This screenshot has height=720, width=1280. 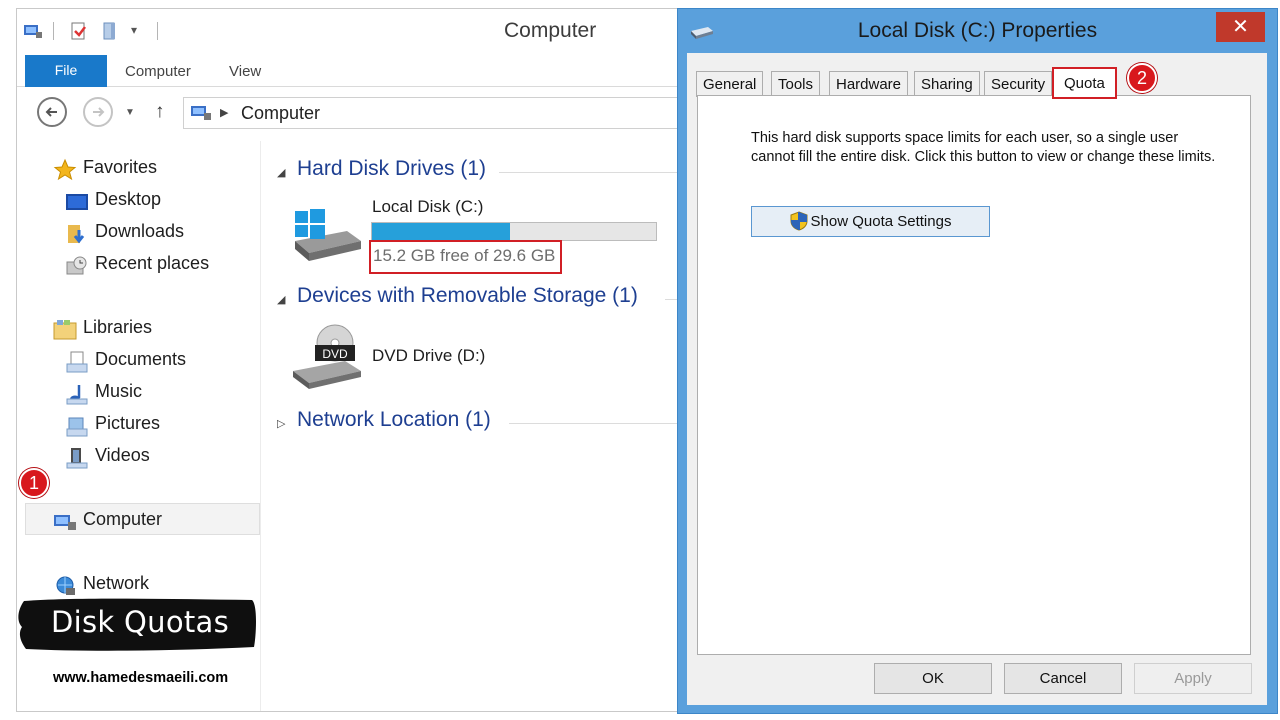 I want to click on quota-button-label: Show Quota Settings, so click(x=881, y=221).